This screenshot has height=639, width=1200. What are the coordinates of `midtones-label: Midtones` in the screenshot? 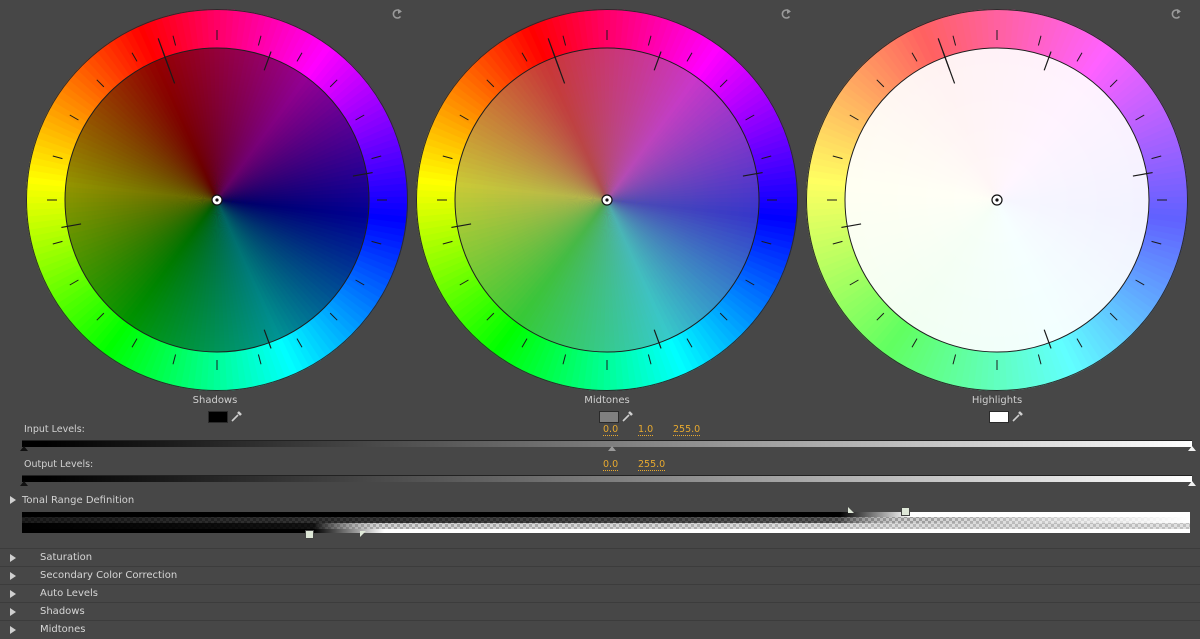 It's located at (607, 400).